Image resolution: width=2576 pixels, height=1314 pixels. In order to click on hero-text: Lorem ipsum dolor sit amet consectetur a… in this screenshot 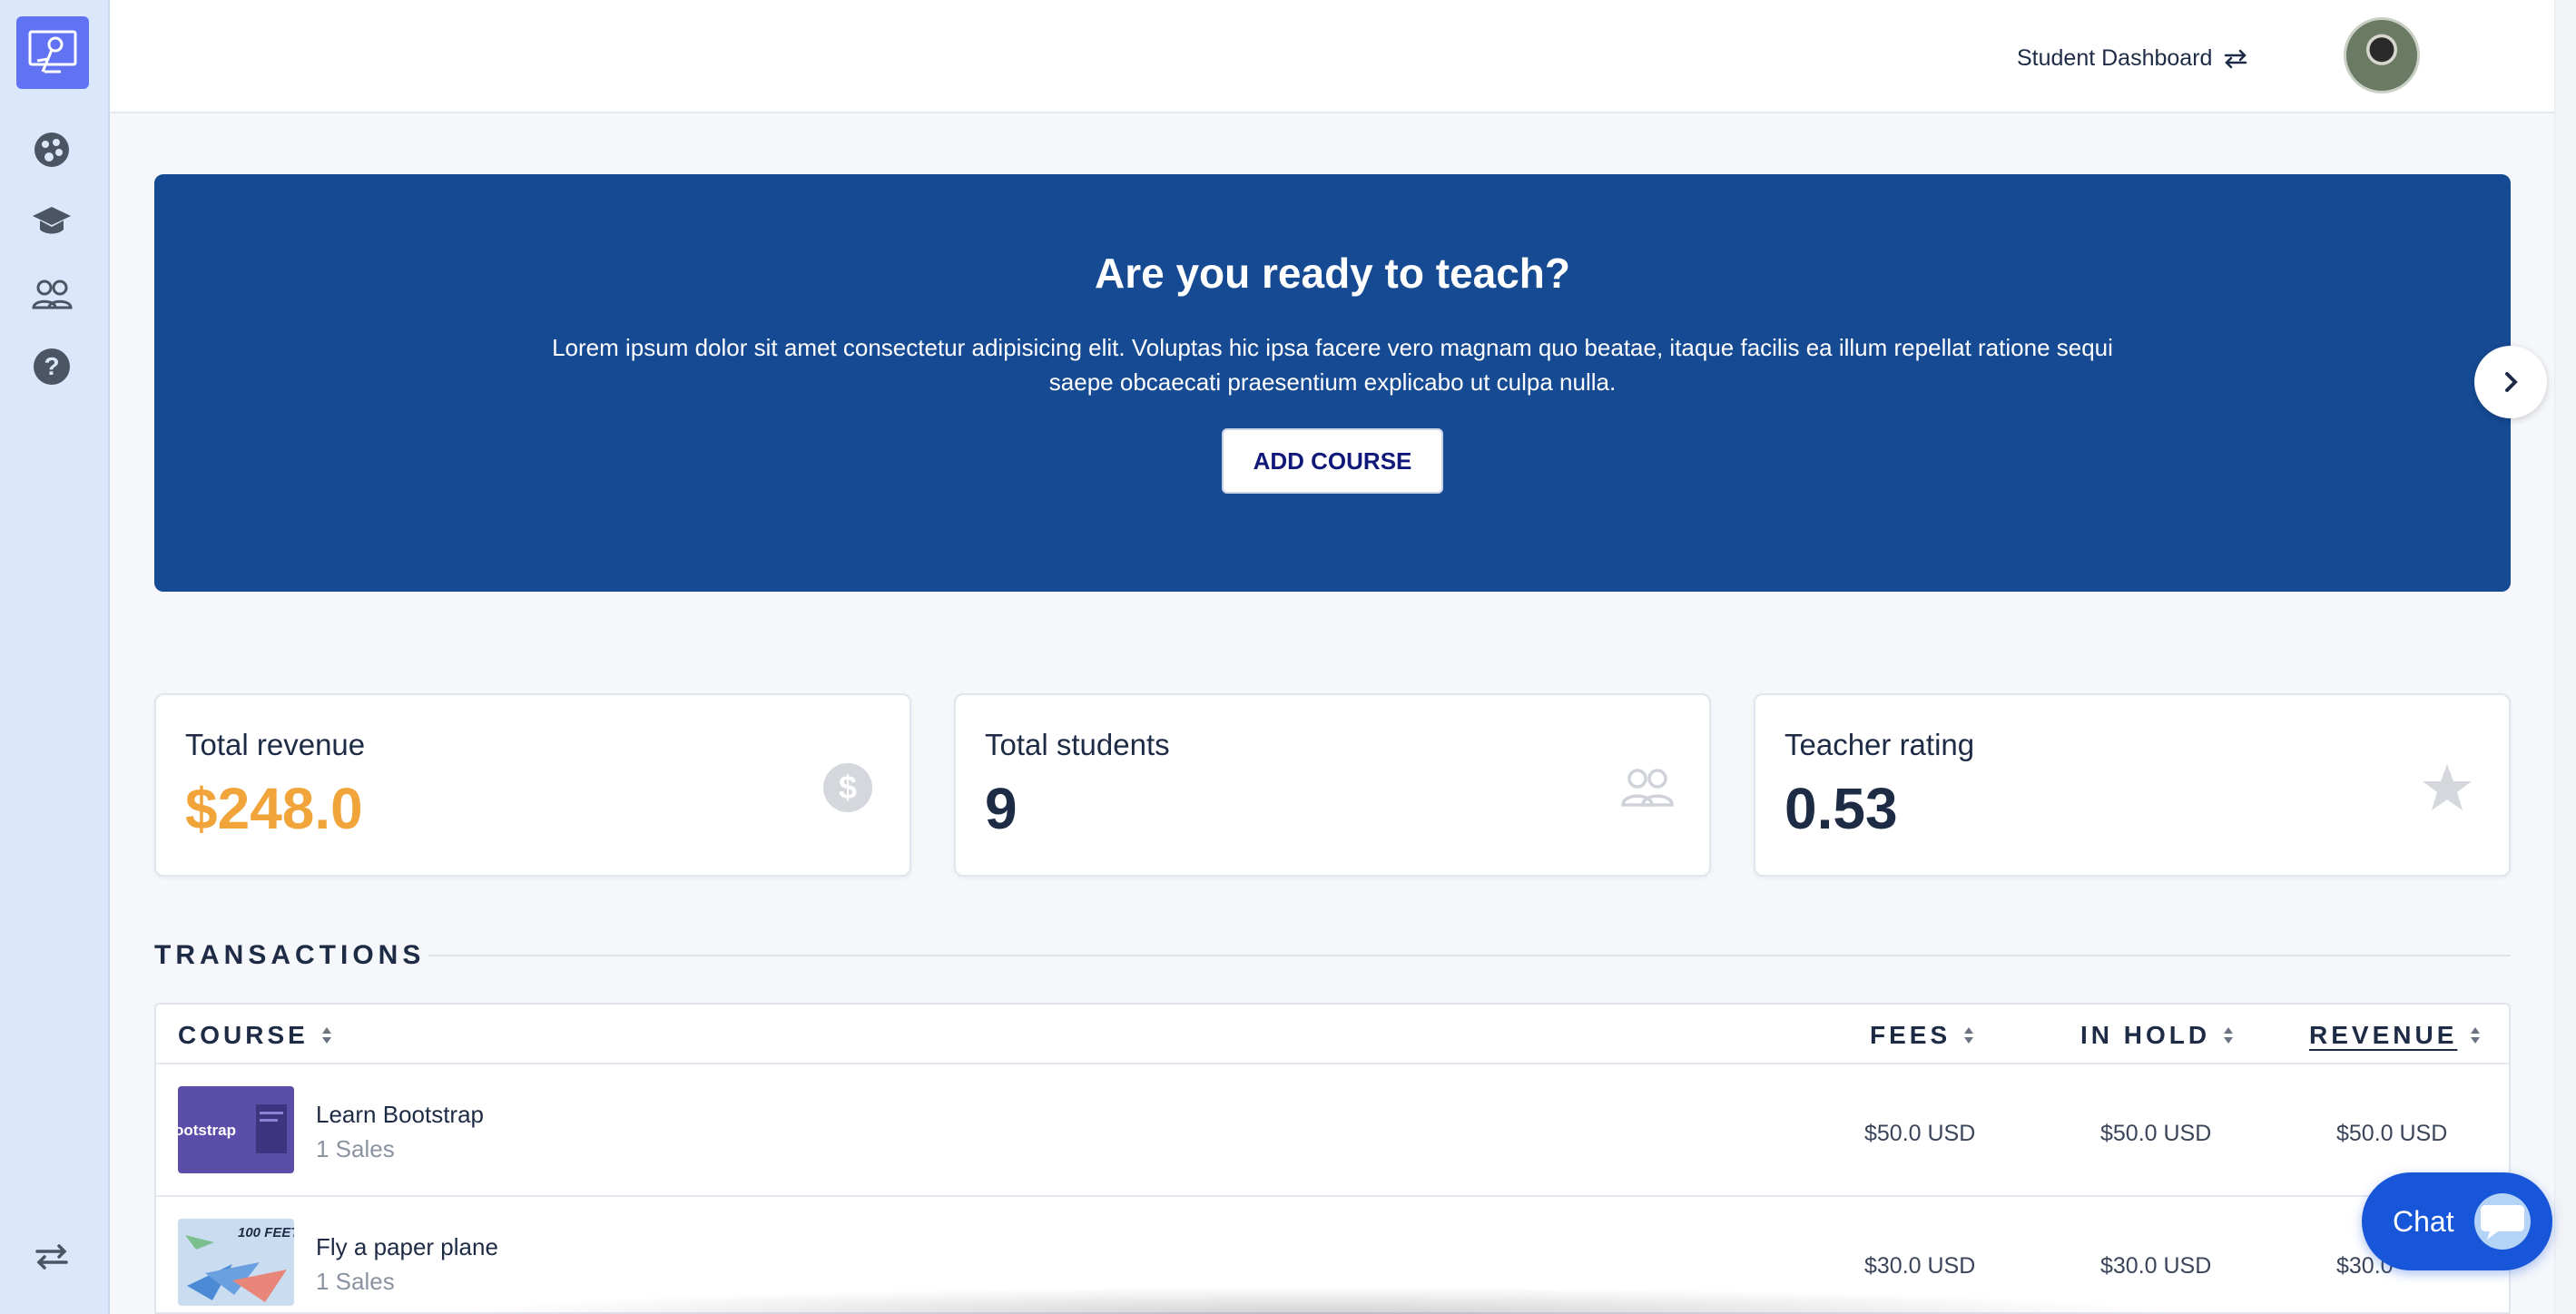, I will do `click(1332, 365)`.